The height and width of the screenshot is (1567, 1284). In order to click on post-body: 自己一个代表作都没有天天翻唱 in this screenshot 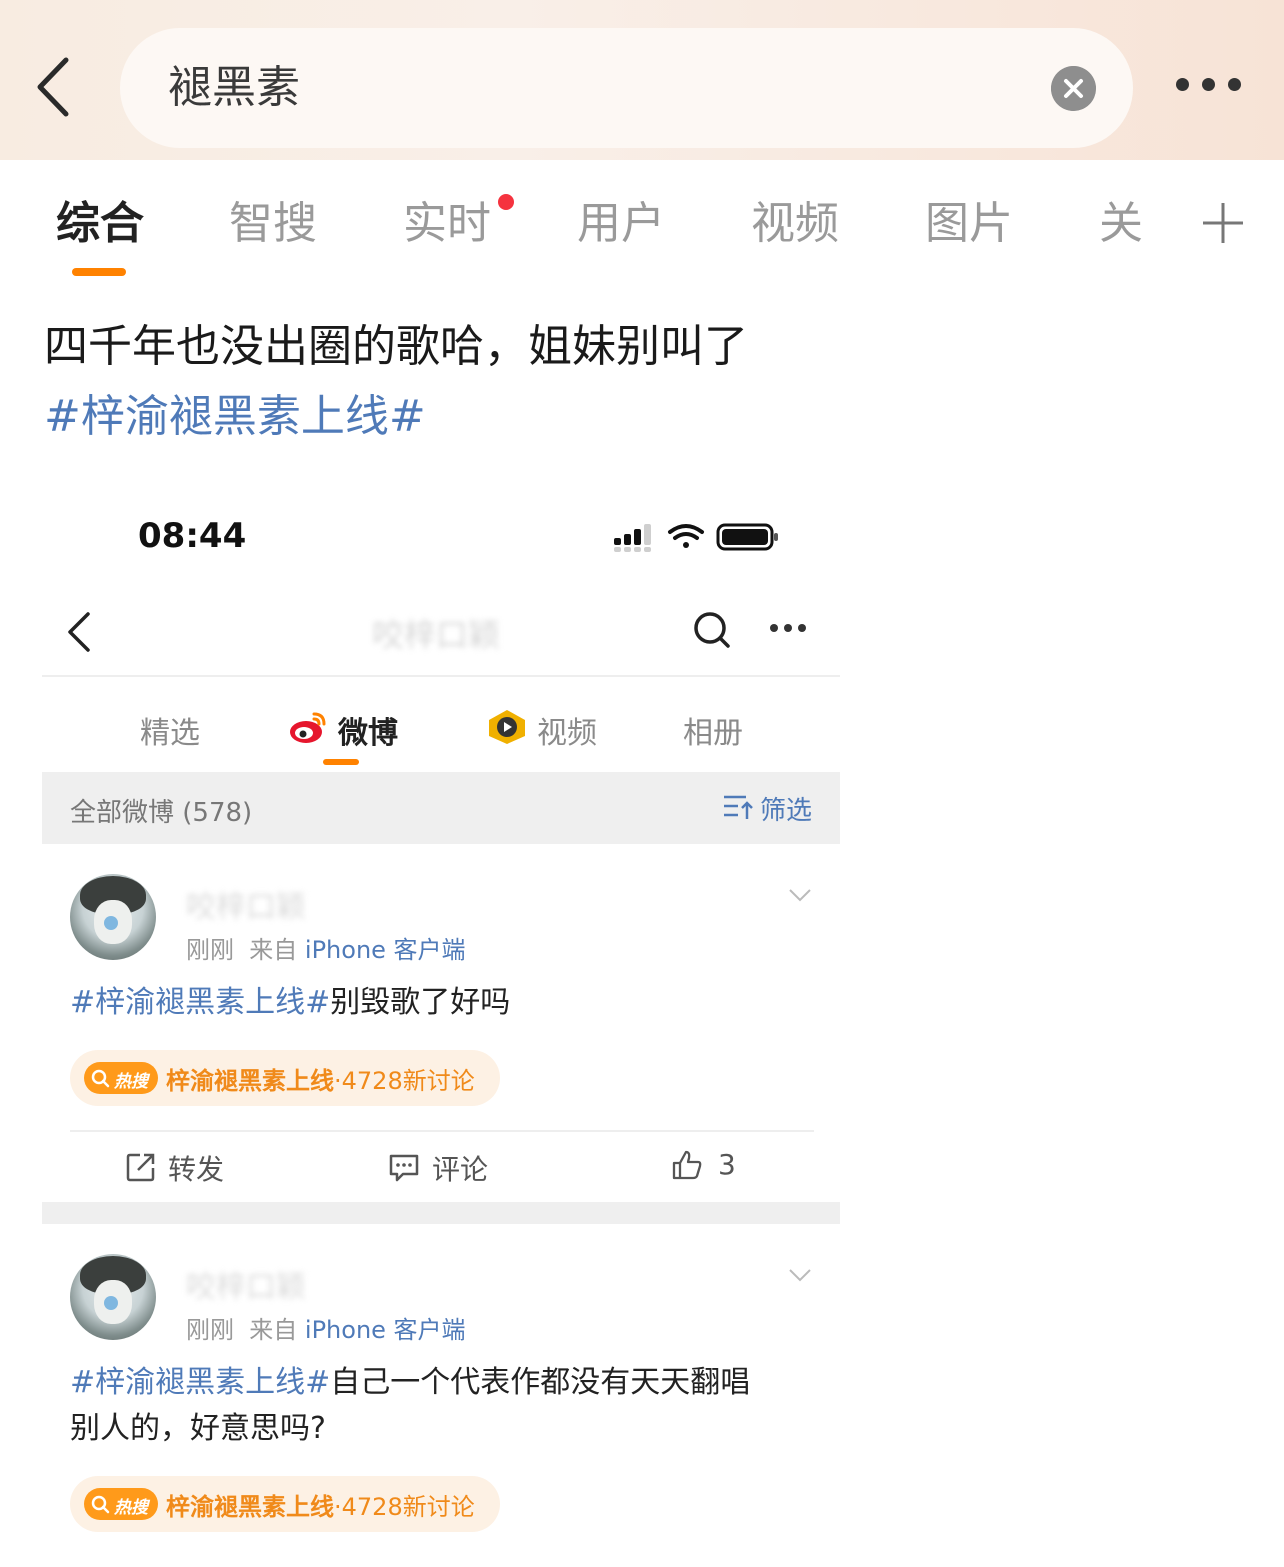, I will do `click(540, 1382)`.